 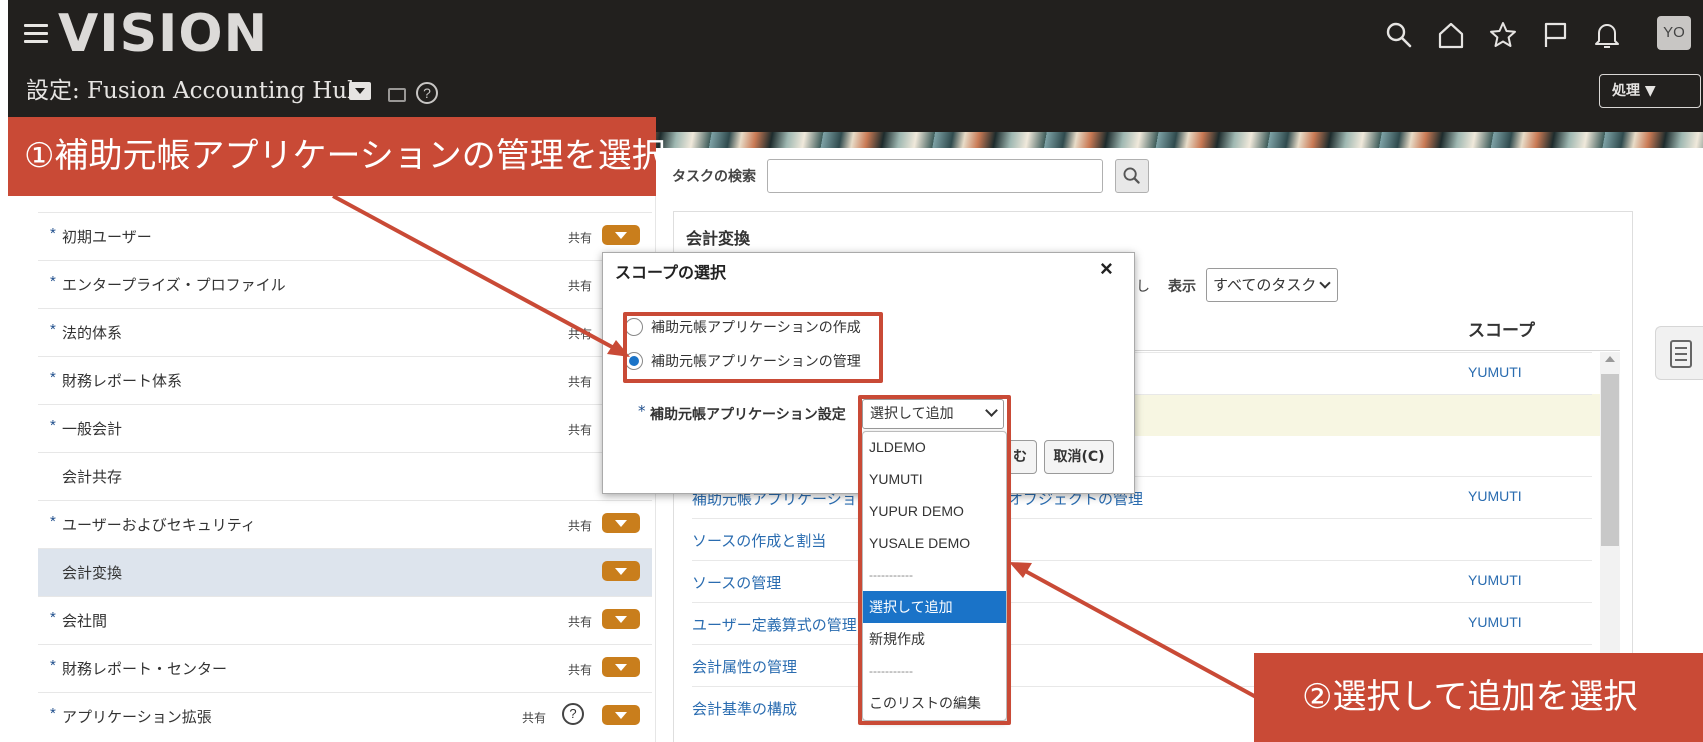 I want to click on task-link: ソースの管理, so click(x=736, y=582).